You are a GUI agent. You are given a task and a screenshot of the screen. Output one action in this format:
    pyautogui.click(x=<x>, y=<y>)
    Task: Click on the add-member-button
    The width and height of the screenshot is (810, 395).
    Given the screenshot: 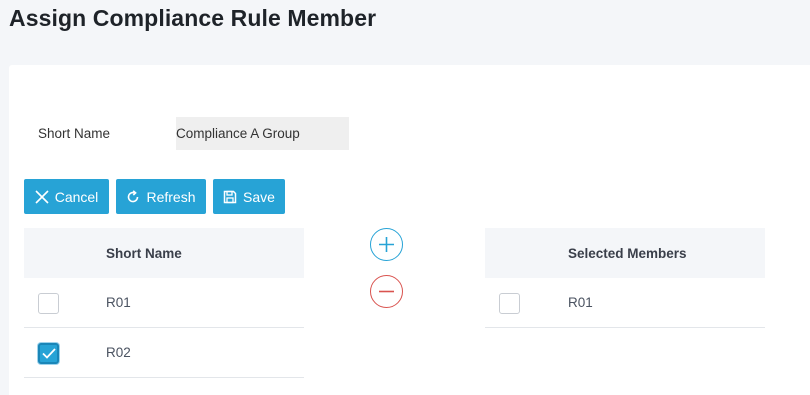 What is the action you would take?
    pyautogui.click(x=386, y=244)
    